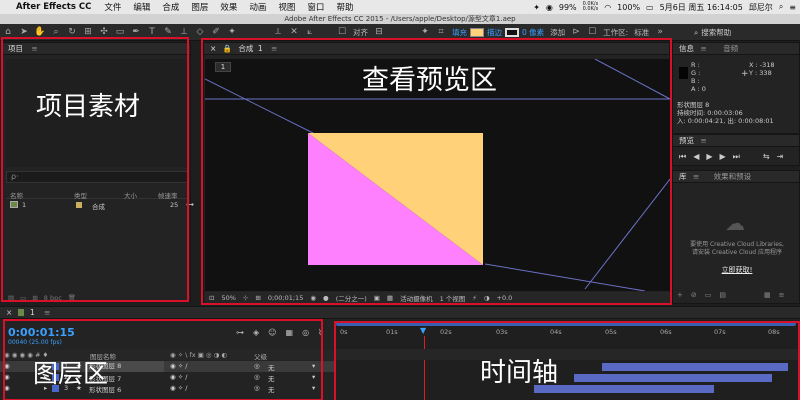 This screenshot has width=800, height=400. Describe the element at coordinates (567, 360) in the screenshot. I see `time-track-area: 0s 01s 02s 03s 04s 05s 06s 07s 08s ▼` at that location.